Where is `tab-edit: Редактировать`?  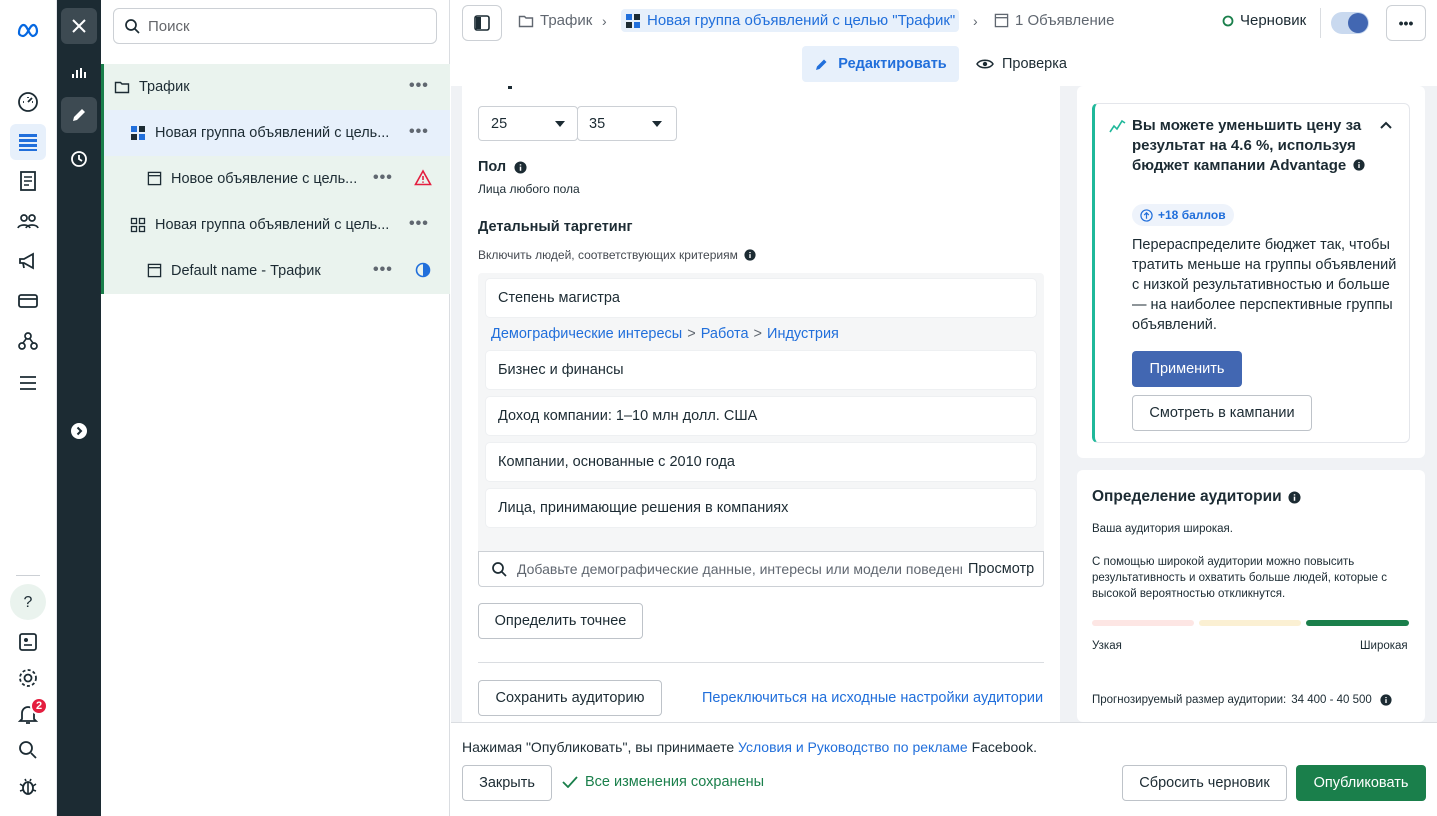 tab-edit: Редактировать is located at coordinates (880, 64).